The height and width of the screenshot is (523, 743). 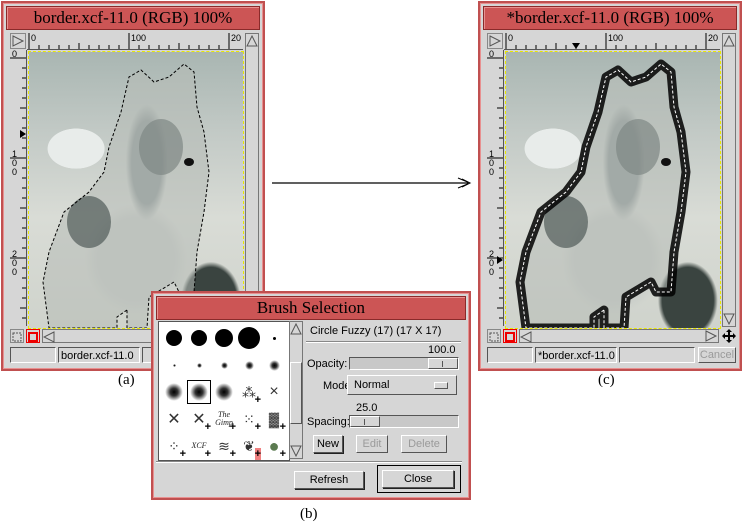 I want to click on navigate-icon, so click(x=729, y=336).